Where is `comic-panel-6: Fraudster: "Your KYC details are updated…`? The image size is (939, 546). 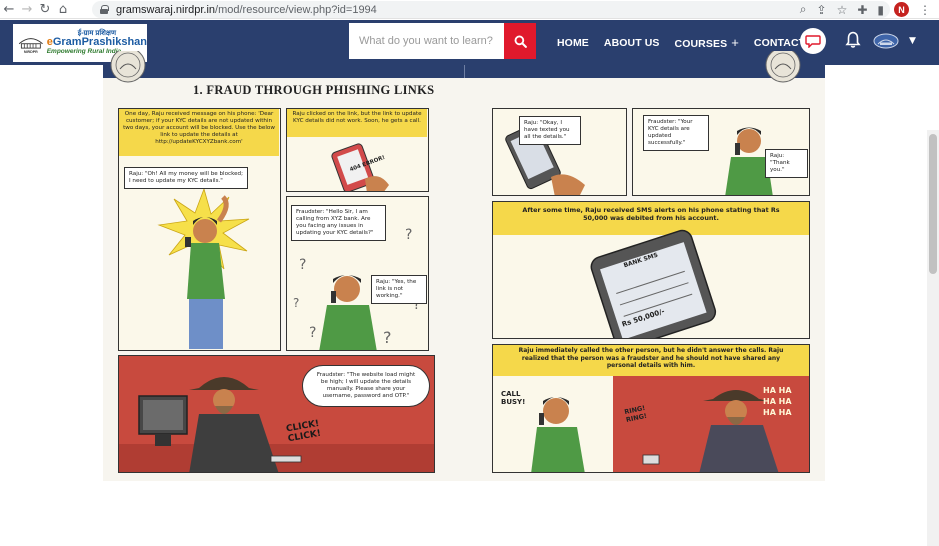 comic-panel-6: Fraudster: "Your KYC details are updated… is located at coordinates (721, 152).